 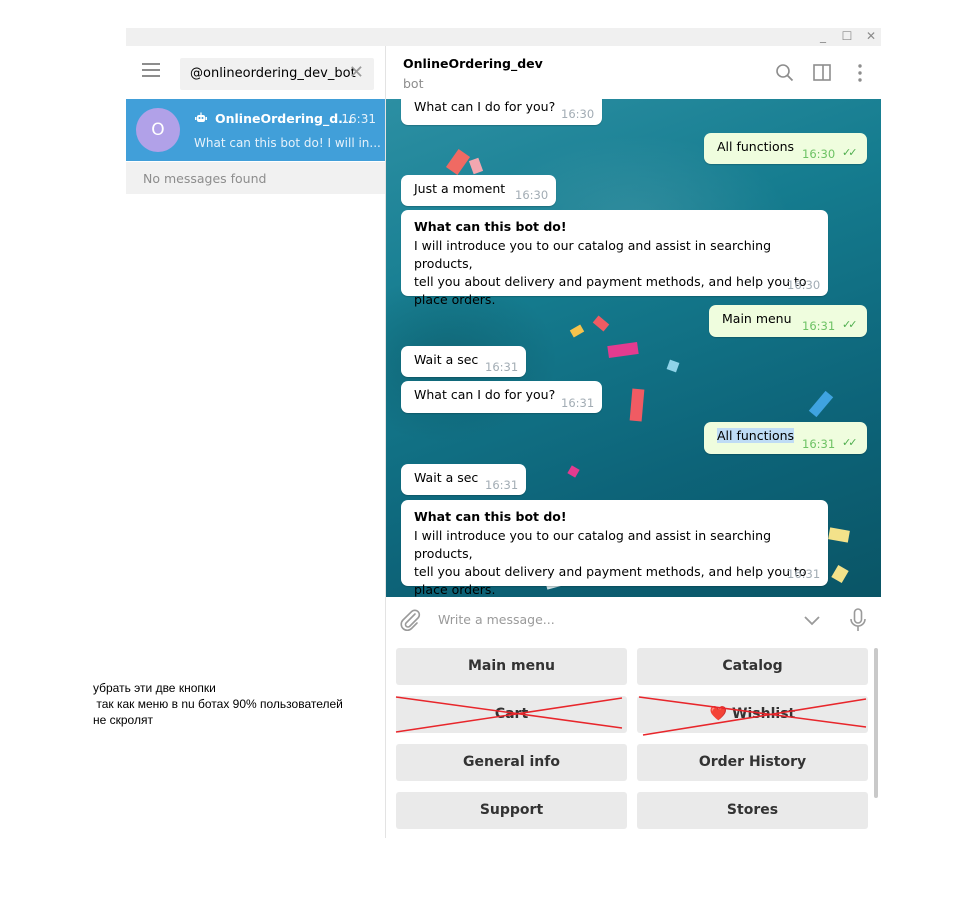 I want to click on annotation-line: убрать эти две кнопки, so click(x=154, y=688).